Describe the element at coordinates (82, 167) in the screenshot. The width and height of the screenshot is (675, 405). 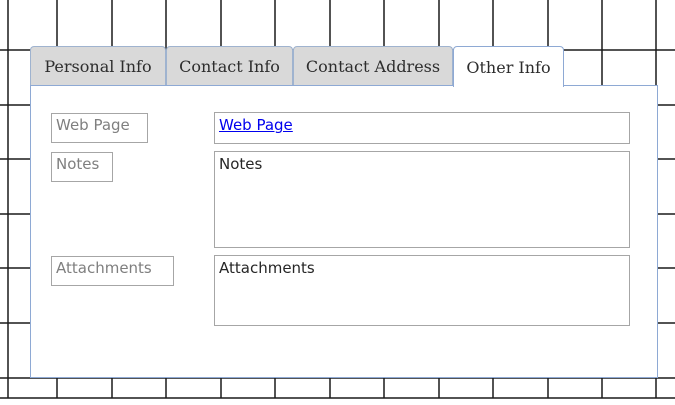
I see `notes-label: Notes` at that location.